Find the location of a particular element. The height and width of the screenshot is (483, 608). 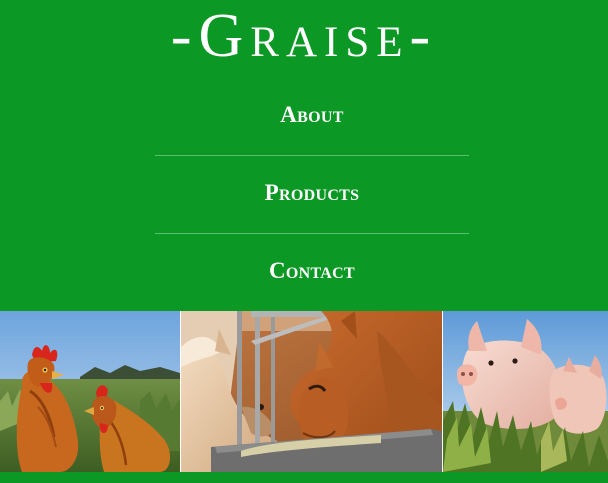

pigs-photo is located at coordinates (525, 391).